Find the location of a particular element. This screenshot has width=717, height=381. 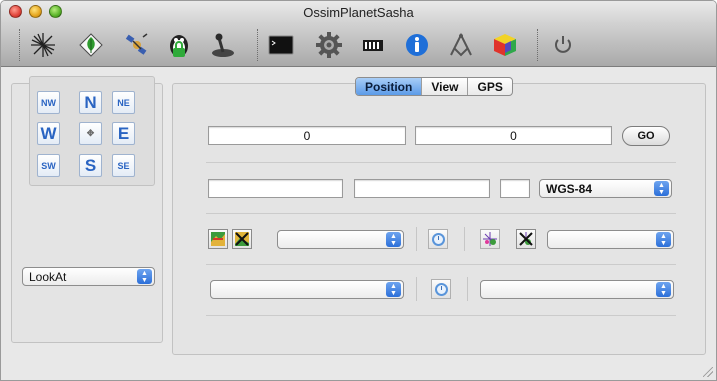

layer-popup-3: ▲ ▼ is located at coordinates (307, 289).